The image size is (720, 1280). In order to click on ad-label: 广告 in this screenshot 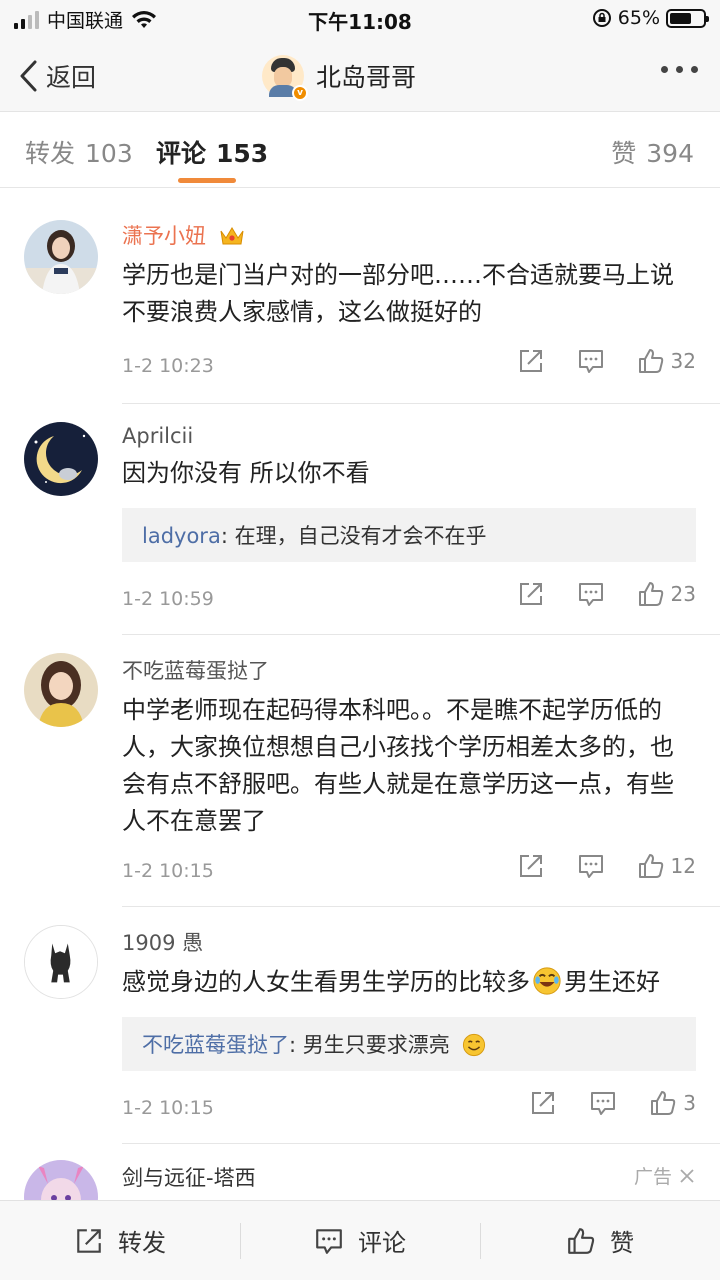, I will do `click(652, 1177)`.